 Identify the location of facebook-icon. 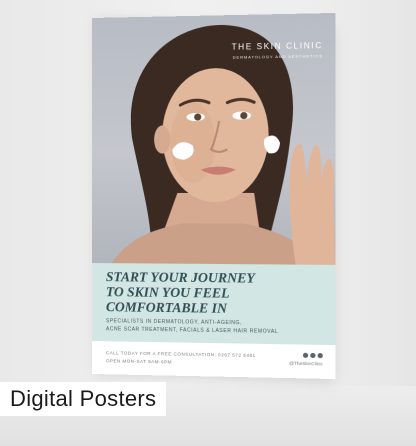
(305, 355).